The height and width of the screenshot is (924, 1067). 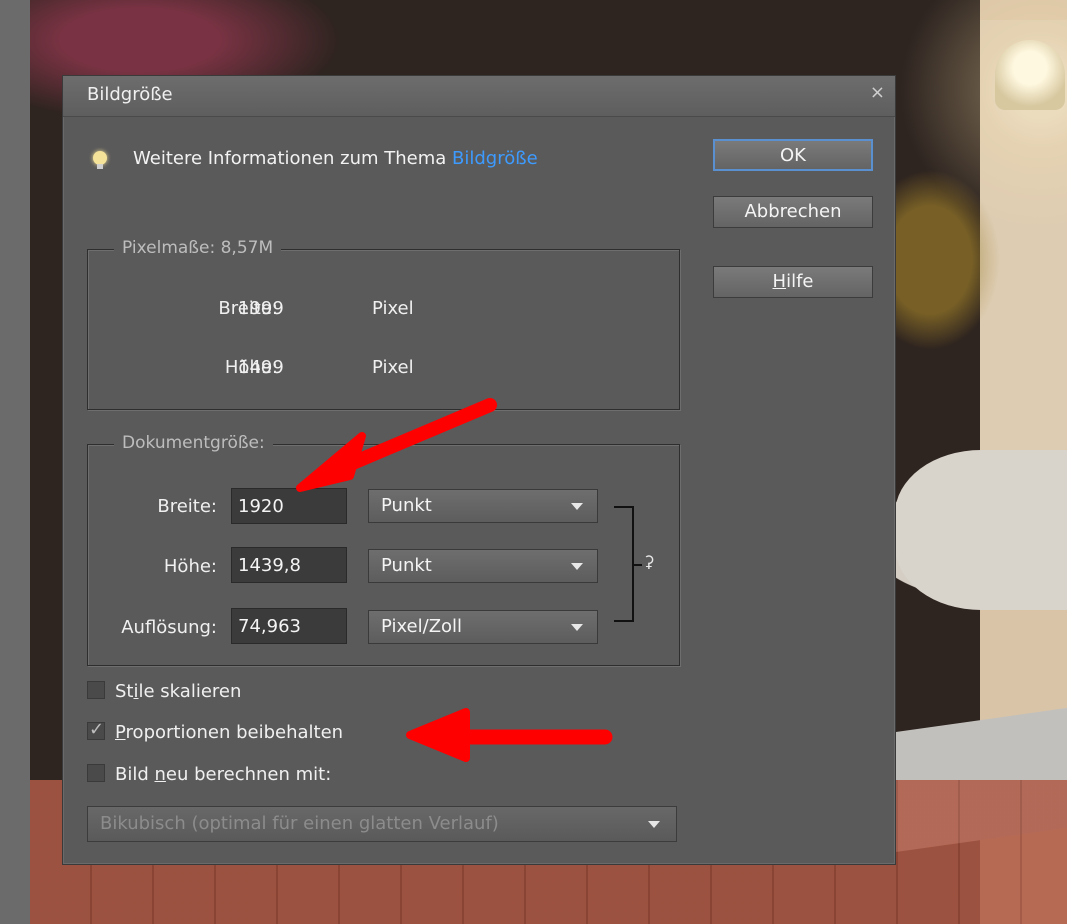 What do you see at coordinates (96, 773) in the screenshot?
I see `resample-checkbox` at bounding box center [96, 773].